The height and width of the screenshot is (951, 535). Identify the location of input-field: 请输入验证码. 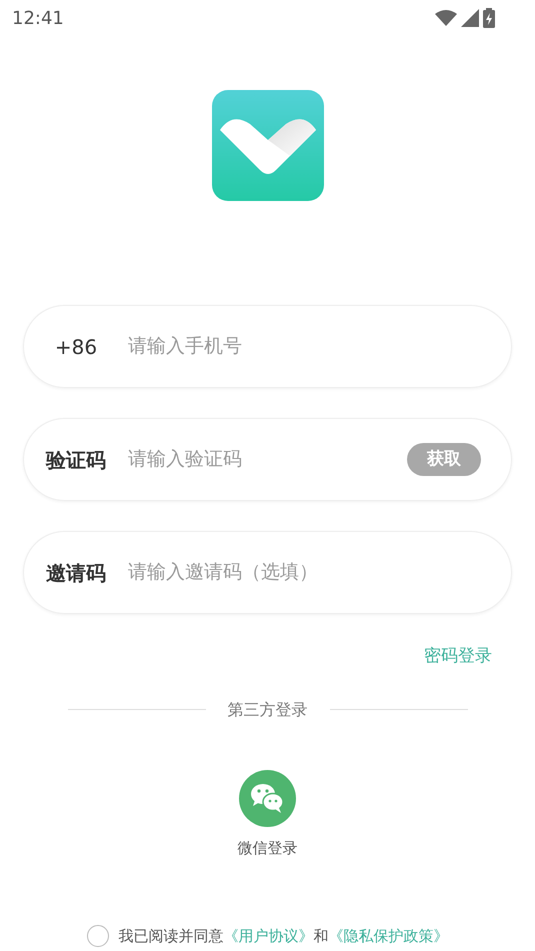
(267, 459).